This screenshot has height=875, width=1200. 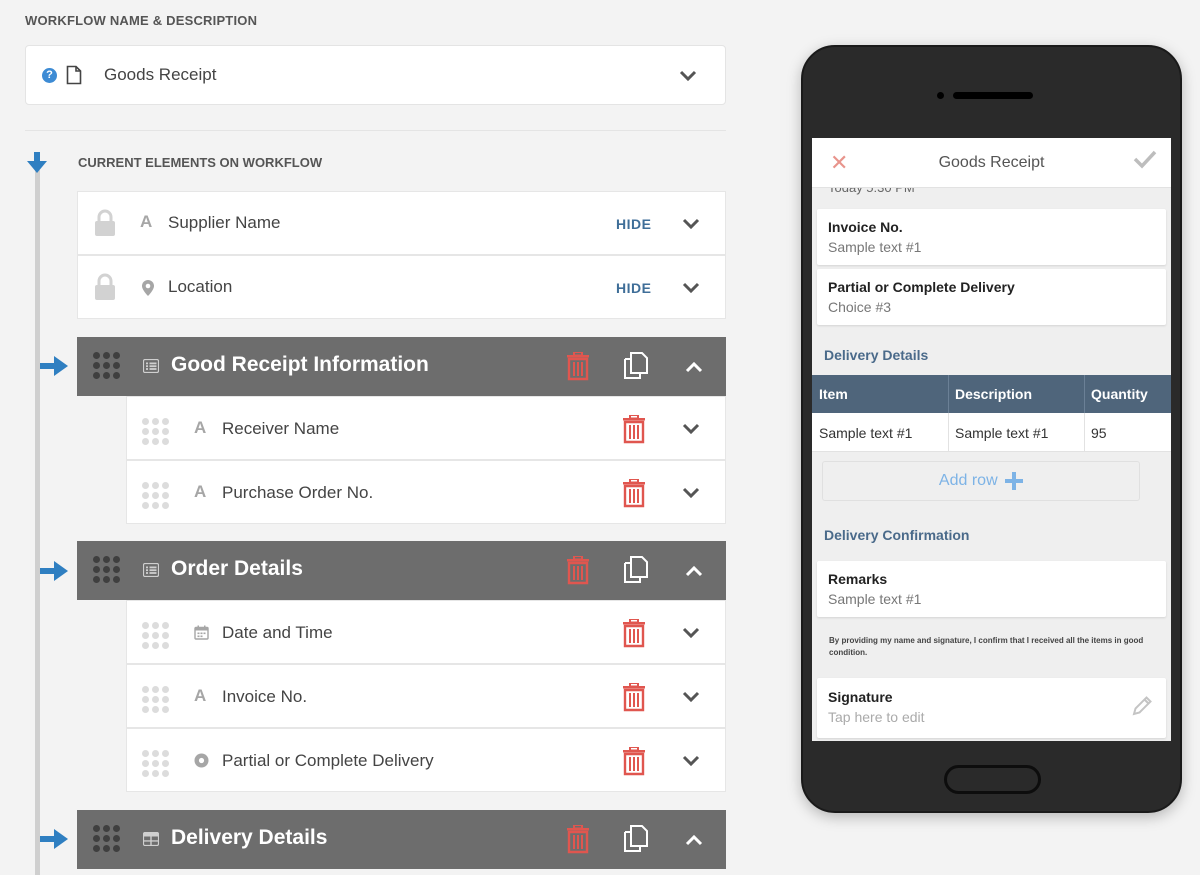 What do you see at coordinates (298, 492) in the screenshot?
I see `element-label: Purchase Order No.` at bounding box center [298, 492].